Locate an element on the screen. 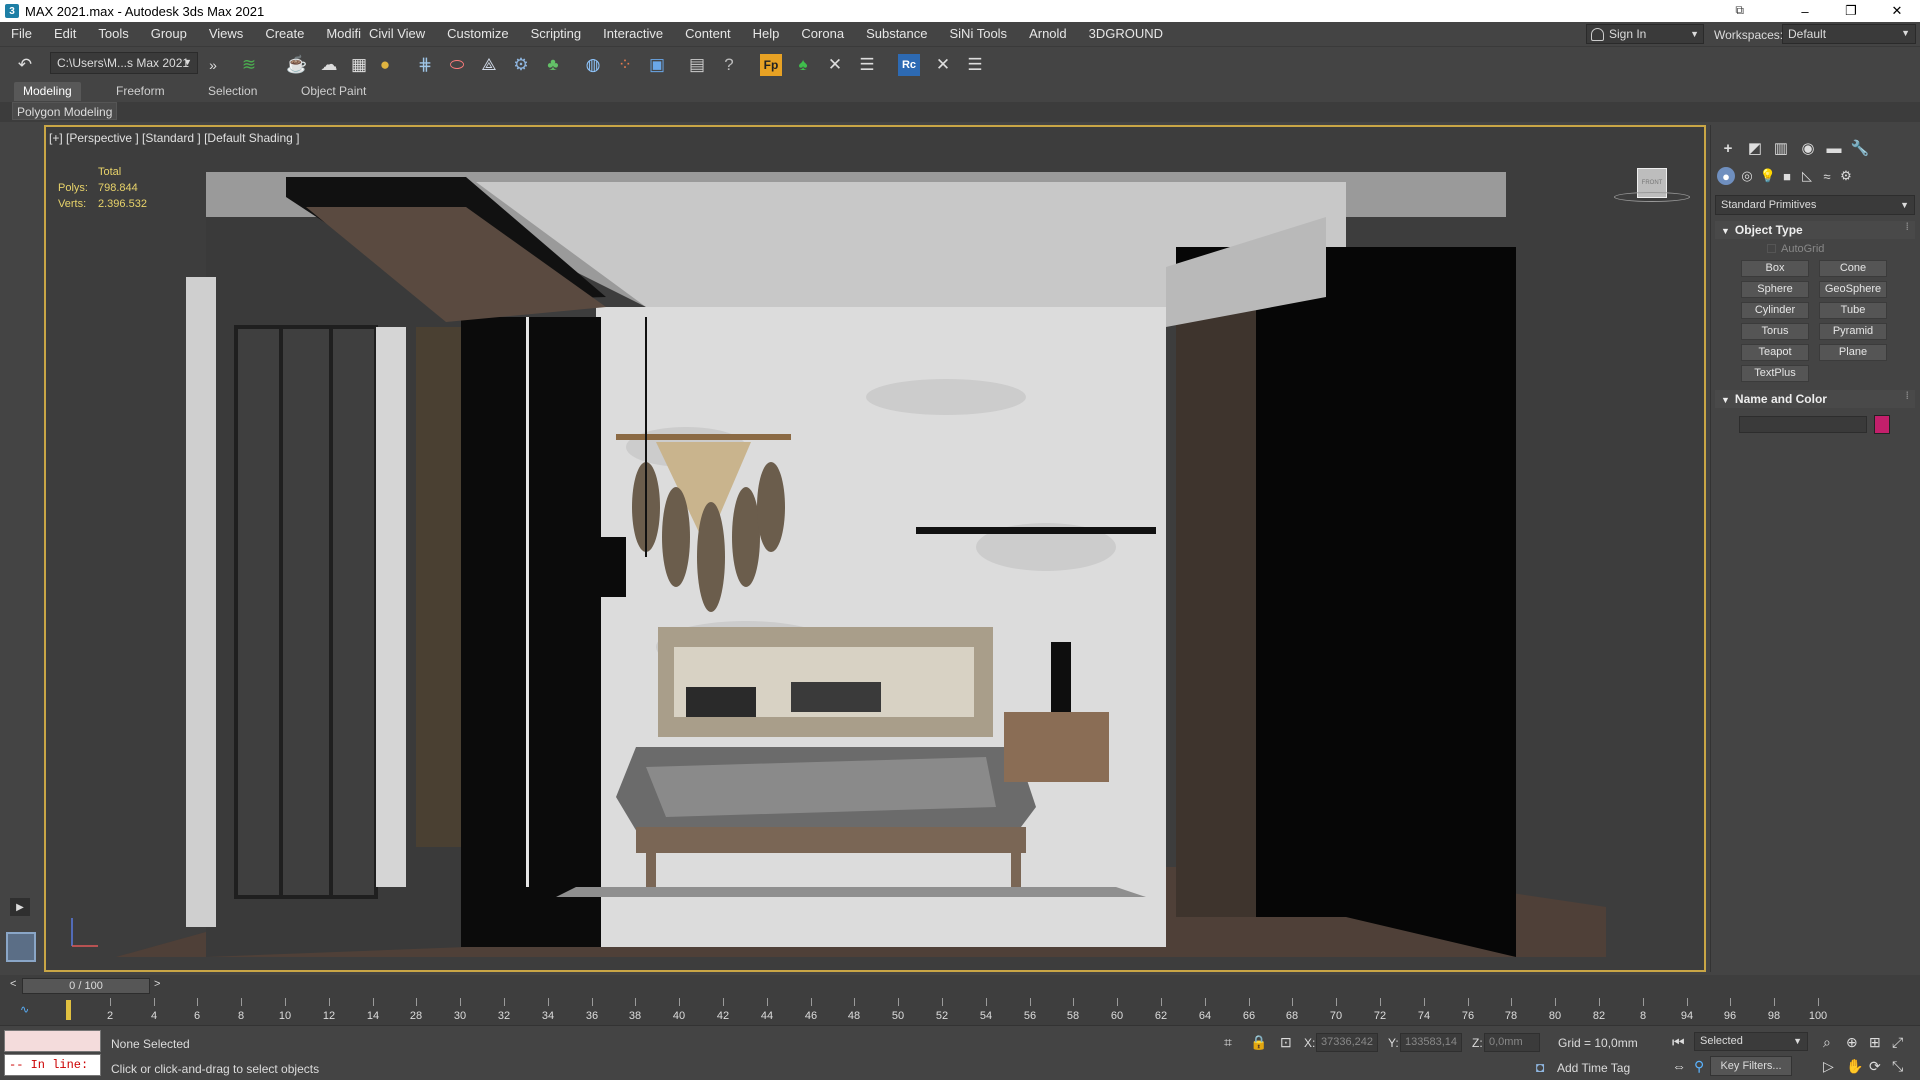 The image size is (1920, 1080). menu-sini-tools: SiNi Tools is located at coordinates (979, 34).